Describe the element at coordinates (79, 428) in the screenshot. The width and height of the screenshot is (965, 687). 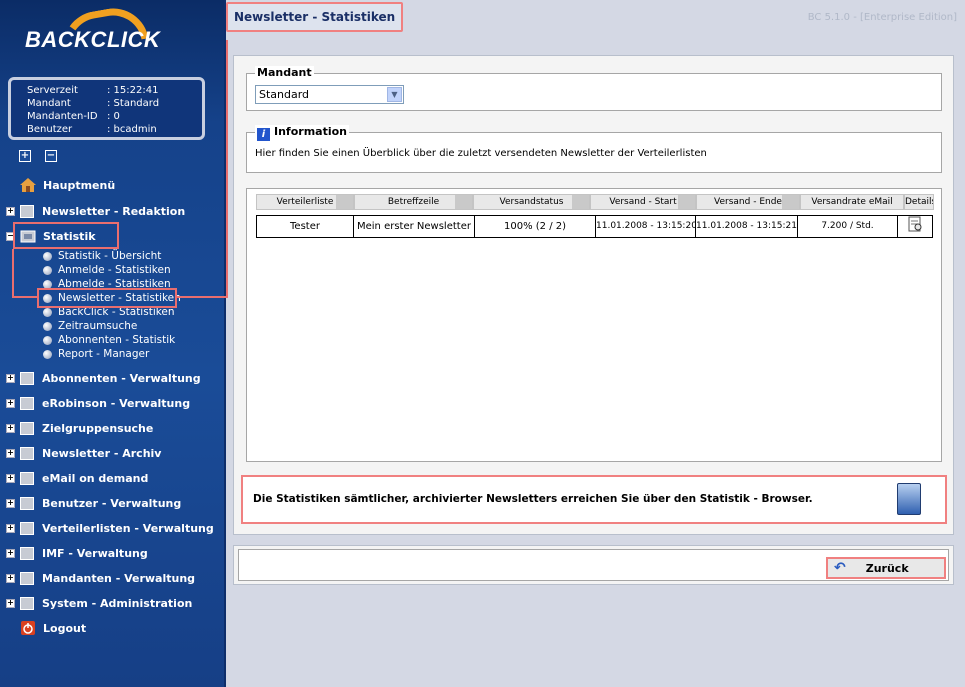
I see `nav-zielgruppensuche: + Zielgruppensuche` at that location.